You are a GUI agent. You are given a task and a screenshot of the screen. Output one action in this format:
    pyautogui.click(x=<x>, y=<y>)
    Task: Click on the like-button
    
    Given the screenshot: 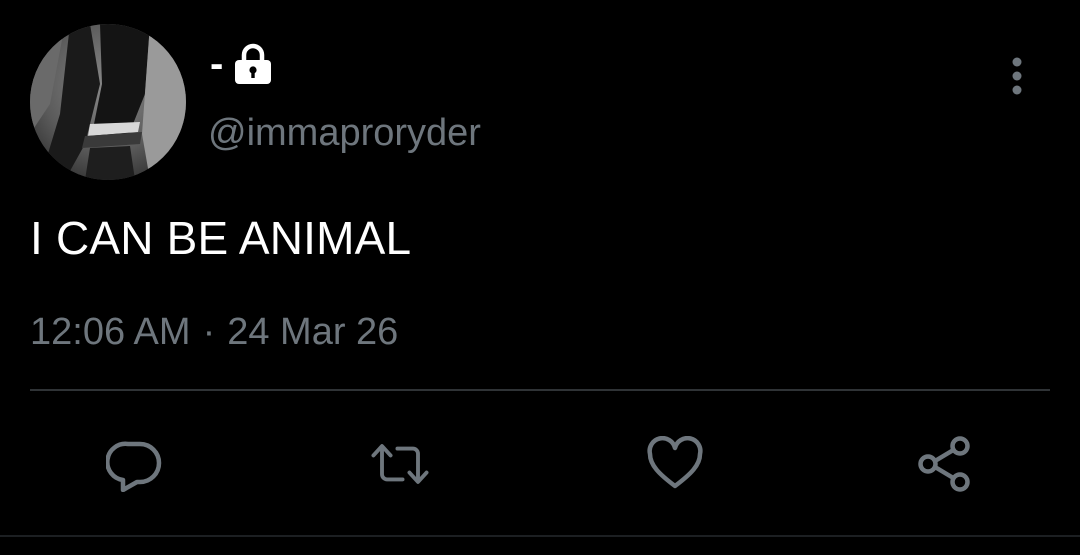 What is the action you would take?
    pyautogui.click(x=675, y=464)
    